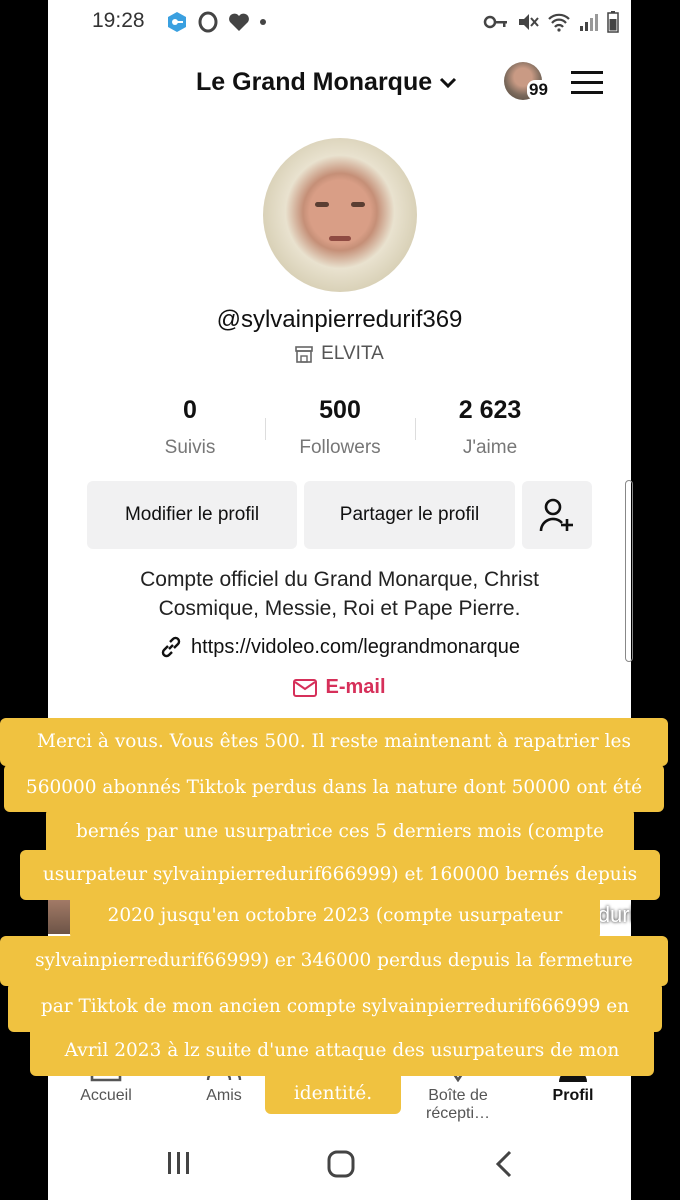  I want to click on shop-label: ELVITA, so click(352, 353).